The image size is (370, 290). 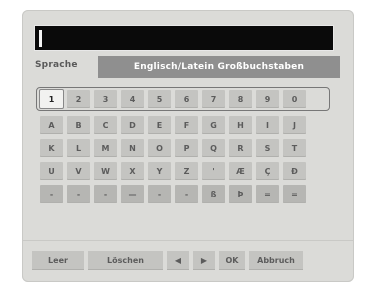 I want to click on key: Æ, so click(x=240, y=171).